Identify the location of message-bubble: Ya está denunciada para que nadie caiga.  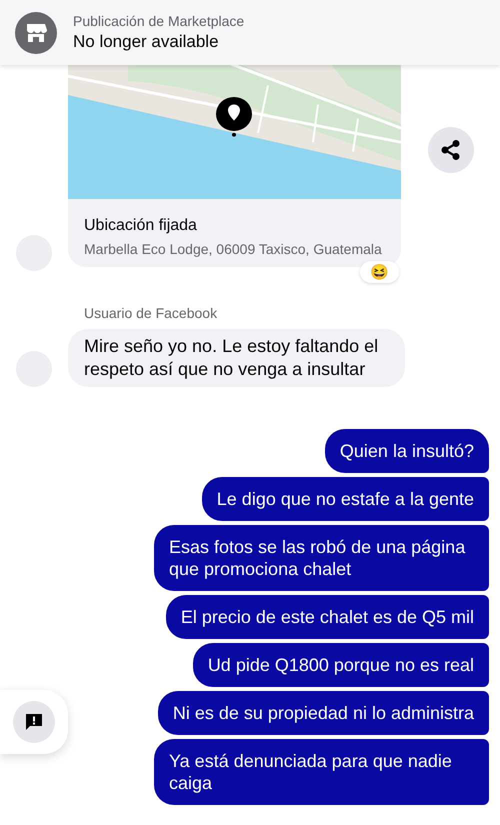
(321, 772).